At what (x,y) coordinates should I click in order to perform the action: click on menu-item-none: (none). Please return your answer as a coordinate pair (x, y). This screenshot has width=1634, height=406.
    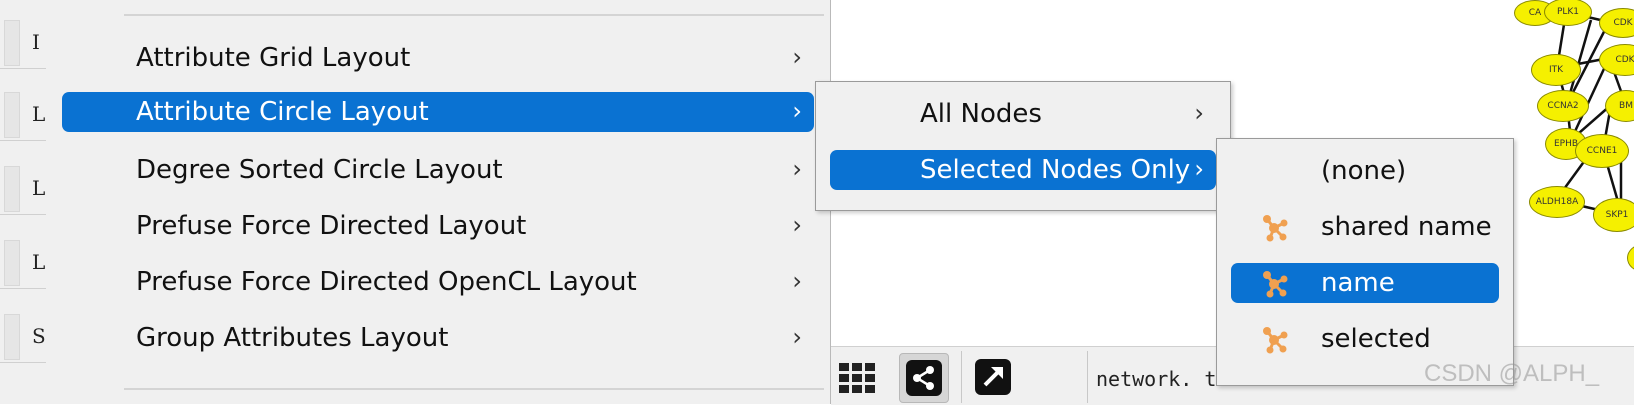
    Looking at the image, I should click on (1365, 171).